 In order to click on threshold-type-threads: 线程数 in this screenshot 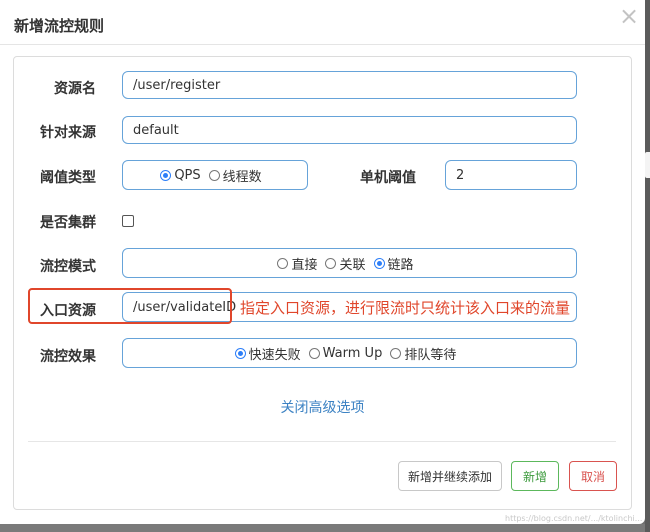, I will do `click(235, 175)`.